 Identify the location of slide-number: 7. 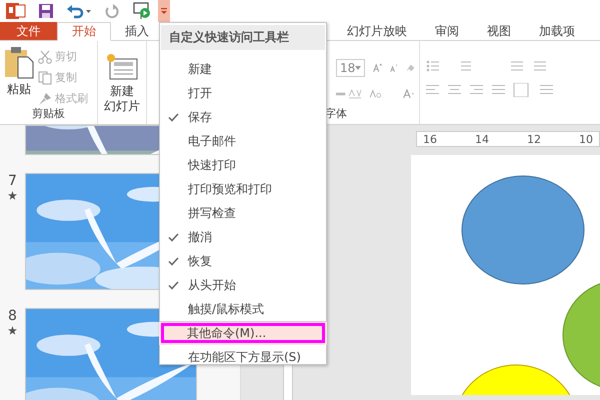
(12, 181).